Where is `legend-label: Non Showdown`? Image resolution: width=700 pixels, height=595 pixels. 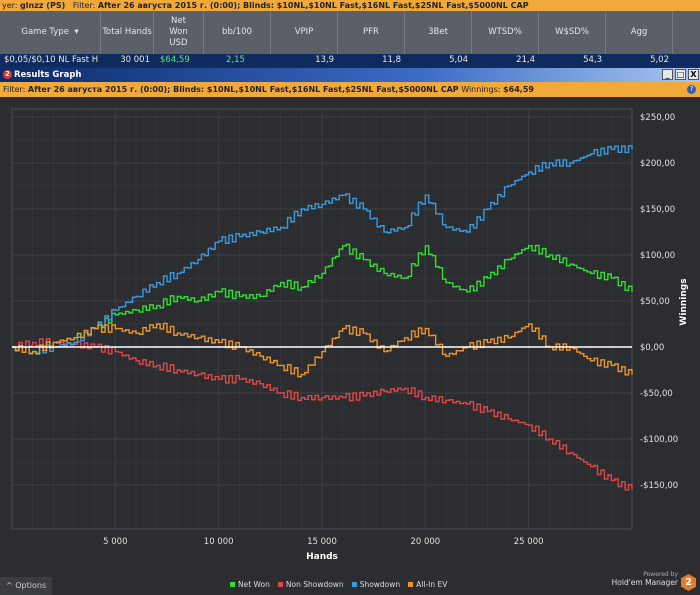 legend-label: Non Showdown is located at coordinates (314, 584).